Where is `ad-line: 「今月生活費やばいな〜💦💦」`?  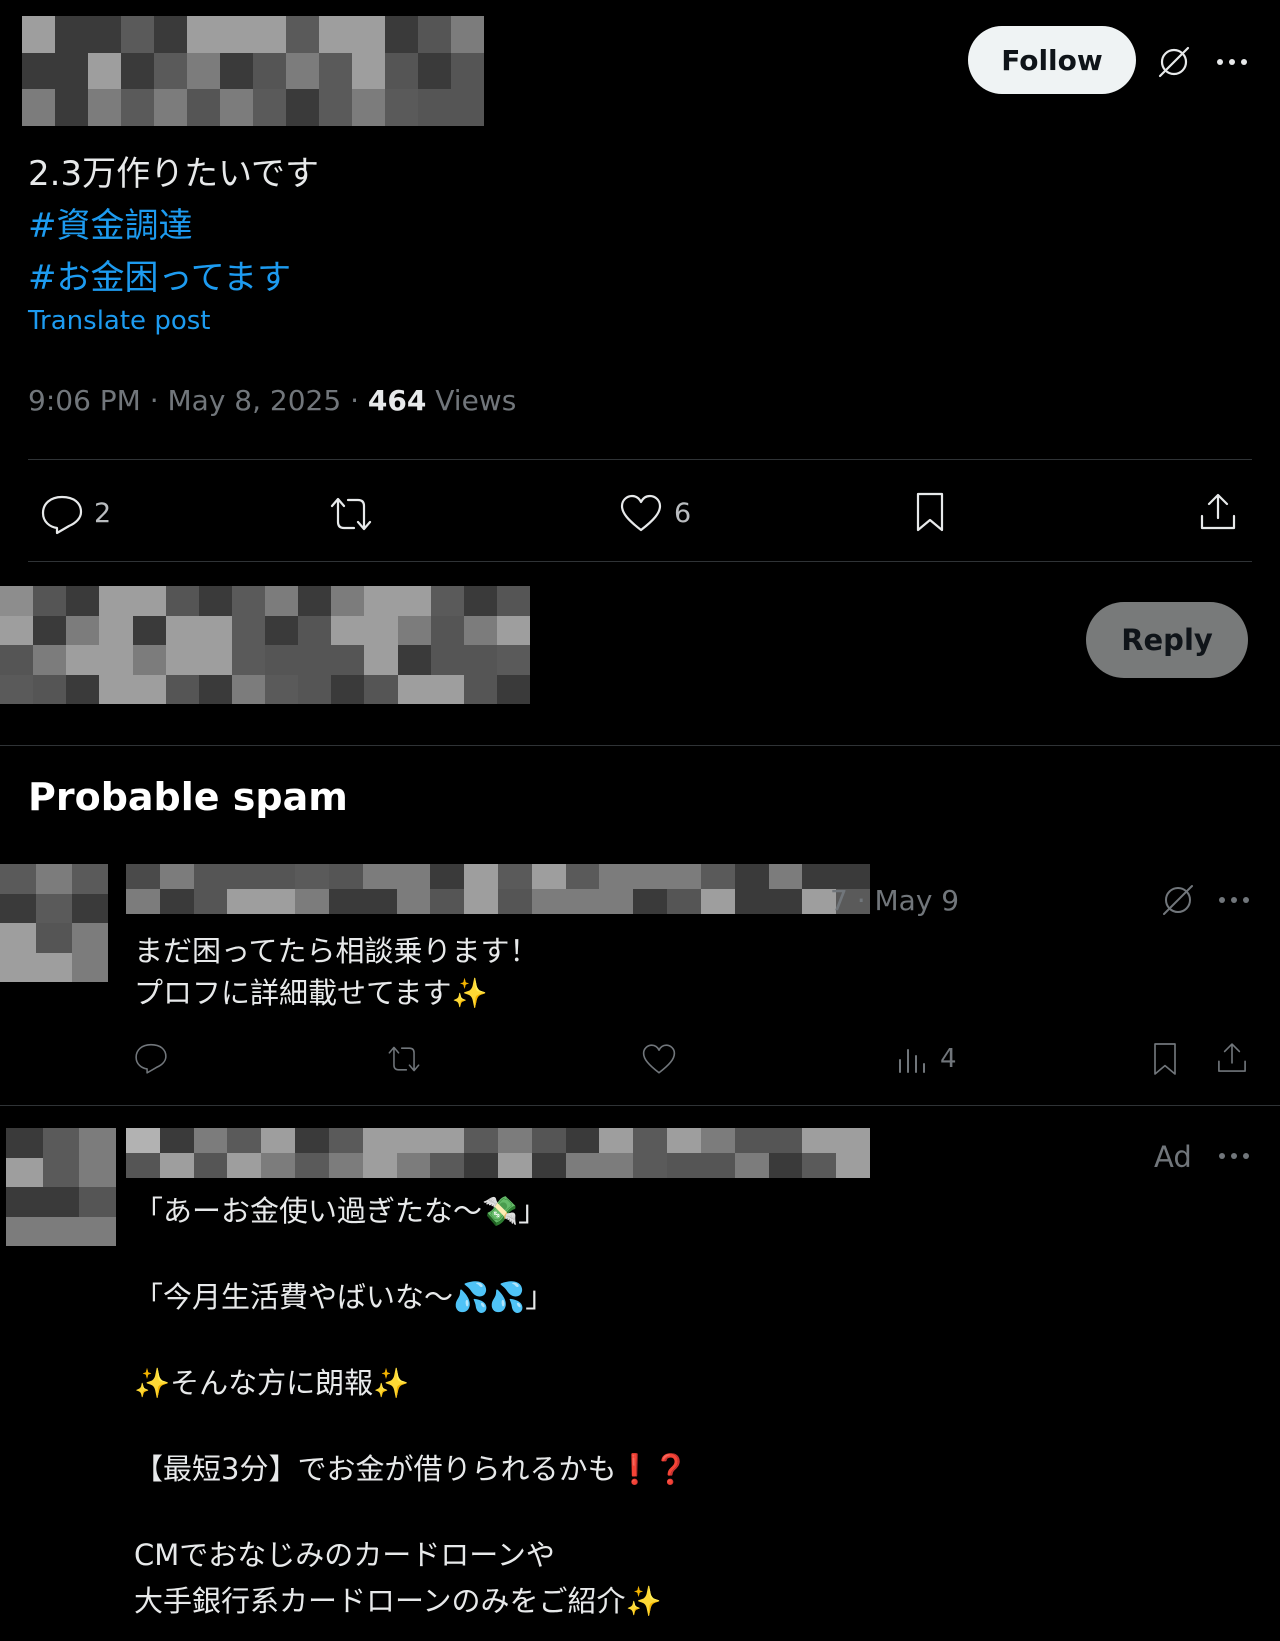 ad-line: 「今月生活費やばいな〜💦💦」 is located at coordinates (344, 1297).